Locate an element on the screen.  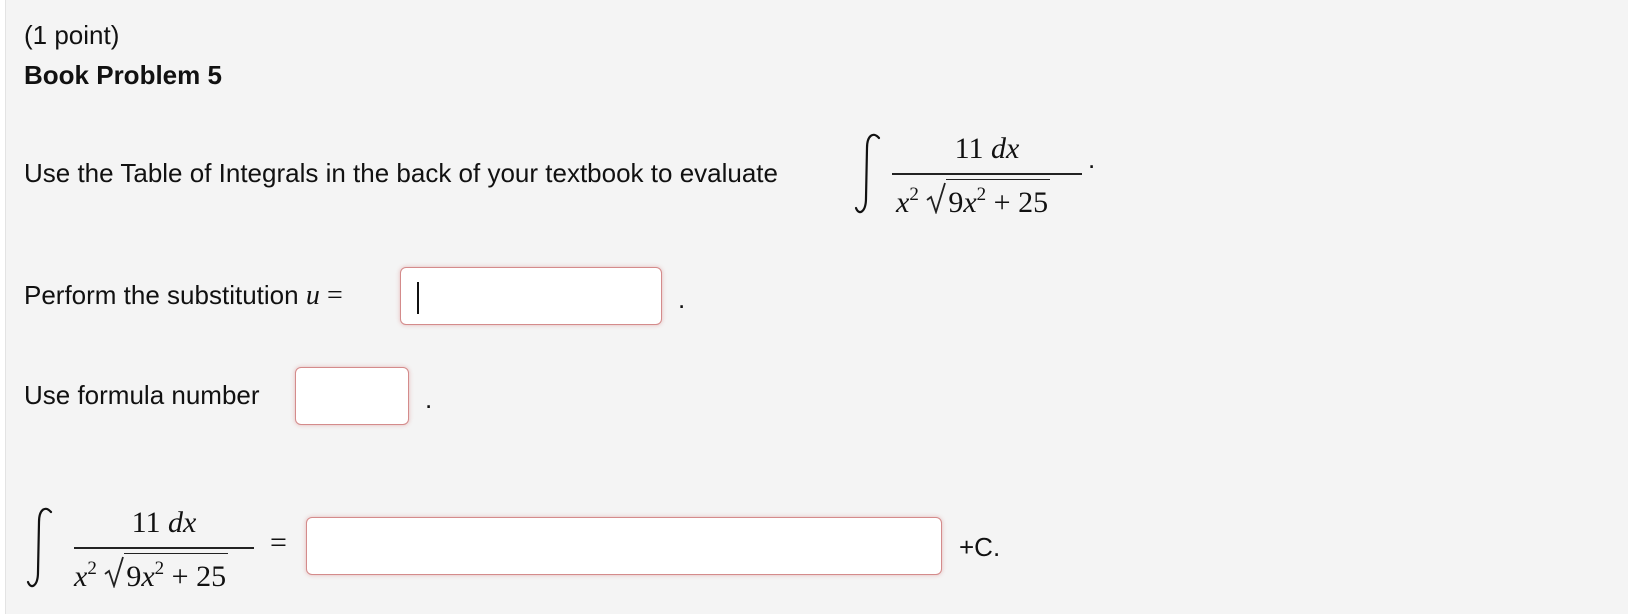
integrand-numerator: 11 dx is located at coordinates (987, 148).